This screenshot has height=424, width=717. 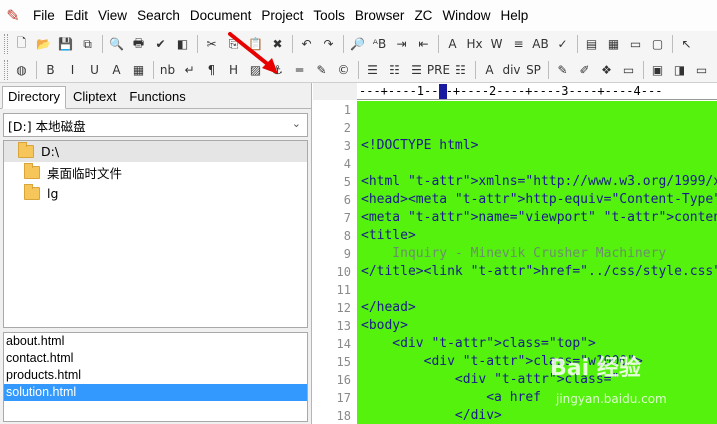 I want to click on panel-icon: ▤, so click(x=591, y=44).